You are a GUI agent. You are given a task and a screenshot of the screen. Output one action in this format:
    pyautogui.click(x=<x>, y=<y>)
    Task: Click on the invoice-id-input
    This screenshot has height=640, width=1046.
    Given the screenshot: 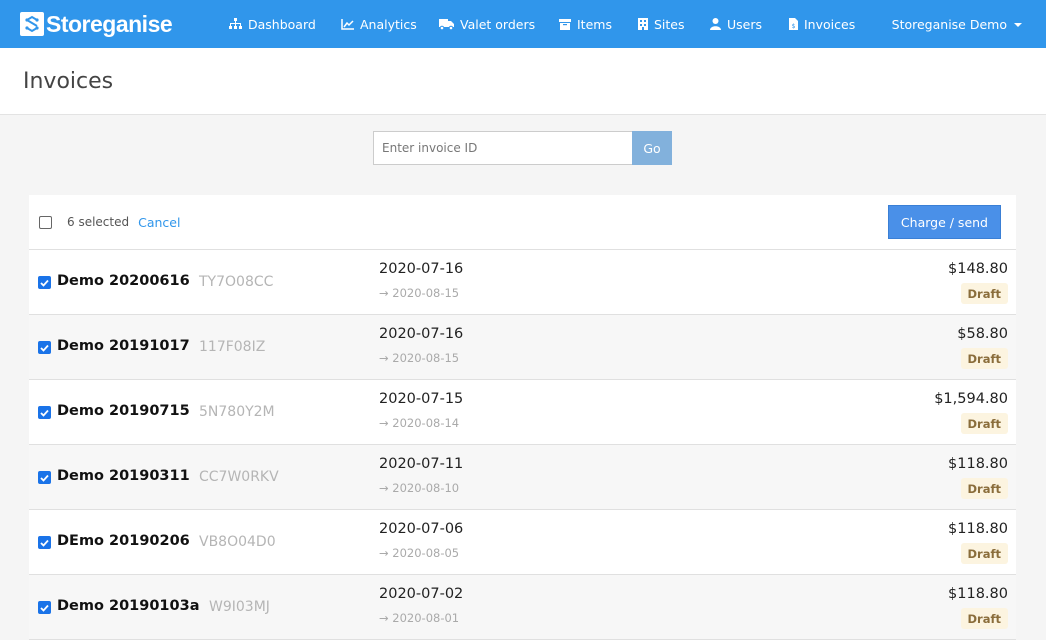 What is the action you would take?
    pyautogui.click(x=502, y=148)
    